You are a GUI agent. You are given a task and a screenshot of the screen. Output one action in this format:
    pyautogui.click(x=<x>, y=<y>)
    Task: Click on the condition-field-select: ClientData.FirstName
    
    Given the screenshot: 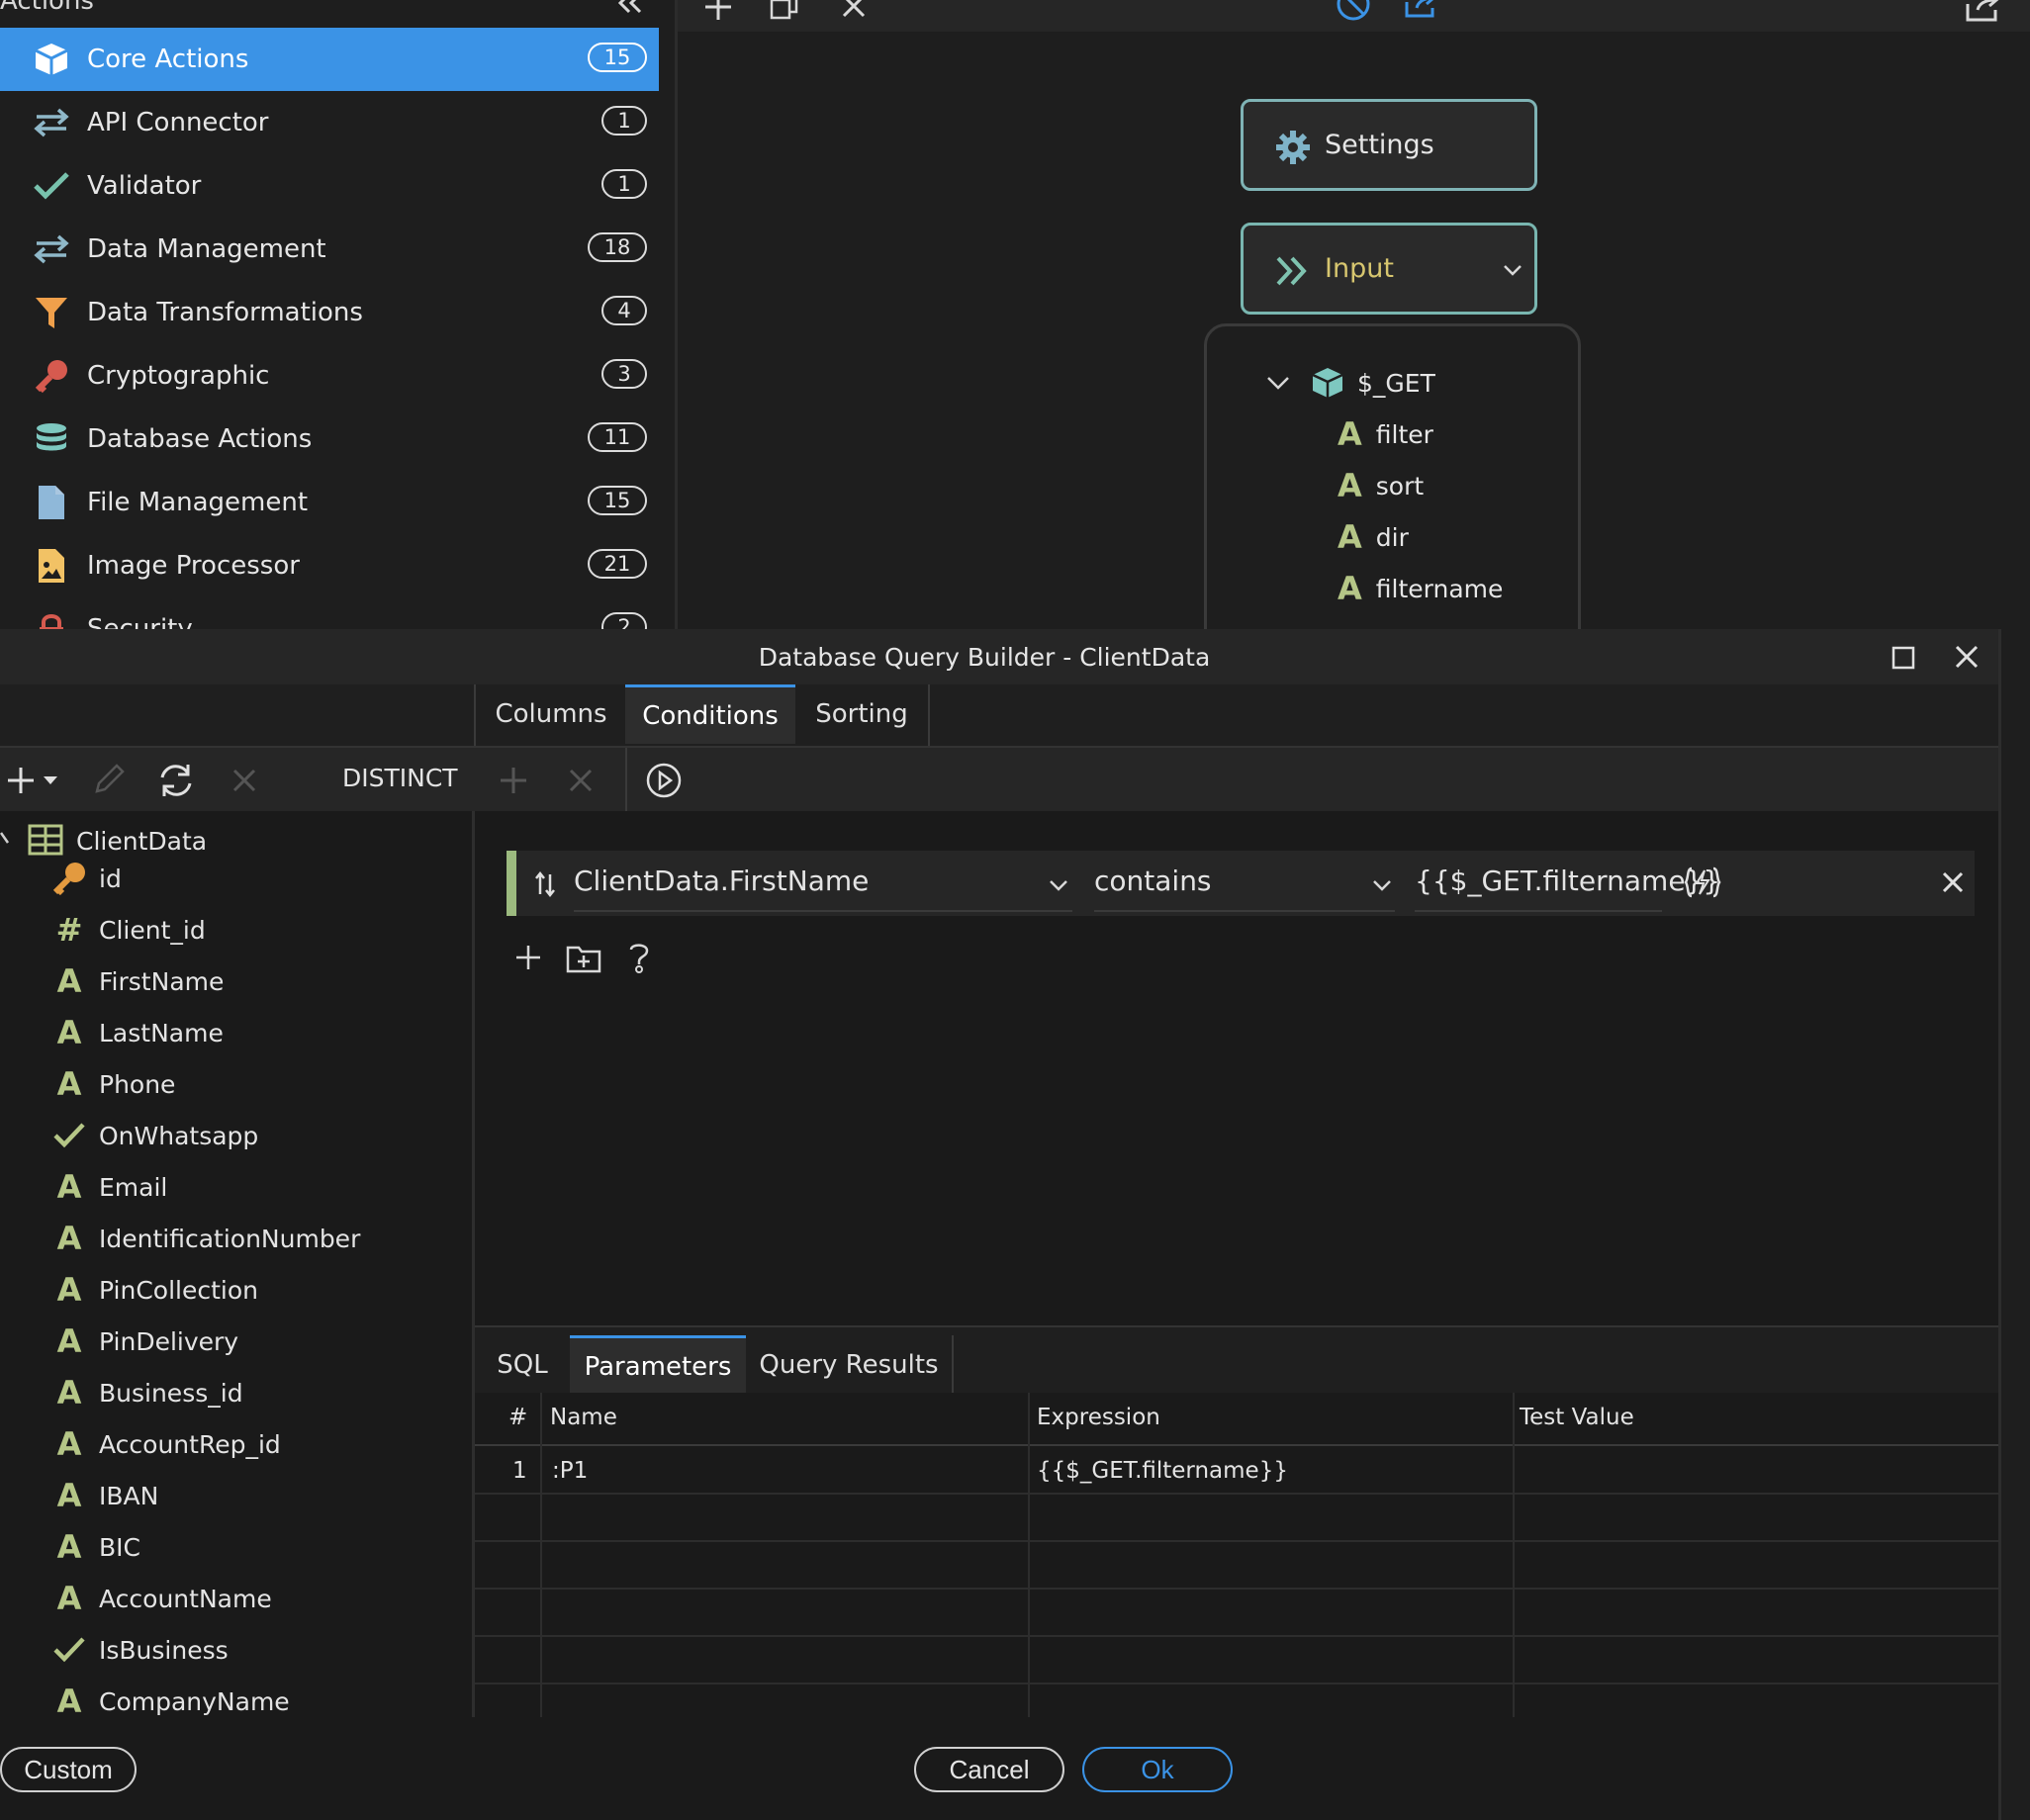 What is the action you would take?
    pyautogui.click(x=721, y=880)
    